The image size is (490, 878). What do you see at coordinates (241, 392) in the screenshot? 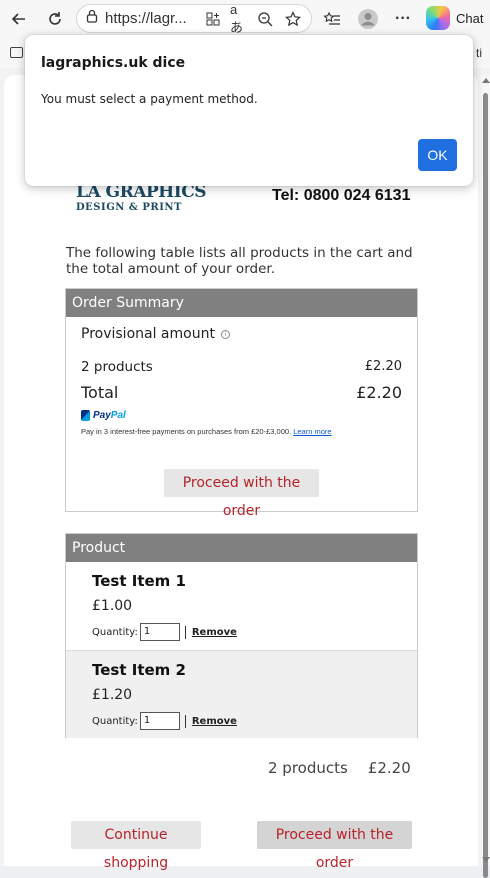
I see `total-row: Total £2.20` at bounding box center [241, 392].